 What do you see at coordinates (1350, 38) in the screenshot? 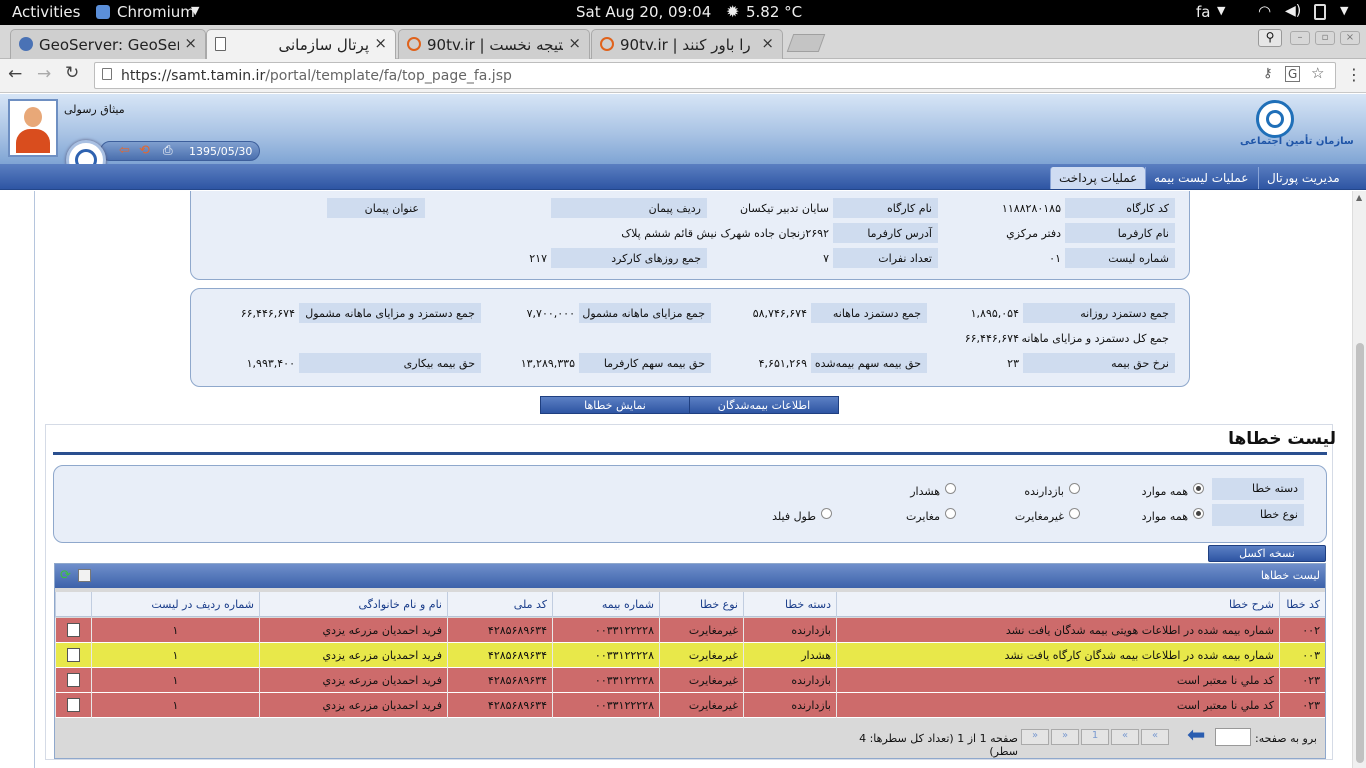
I see `close-window-icon: ×` at bounding box center [1350, 38].